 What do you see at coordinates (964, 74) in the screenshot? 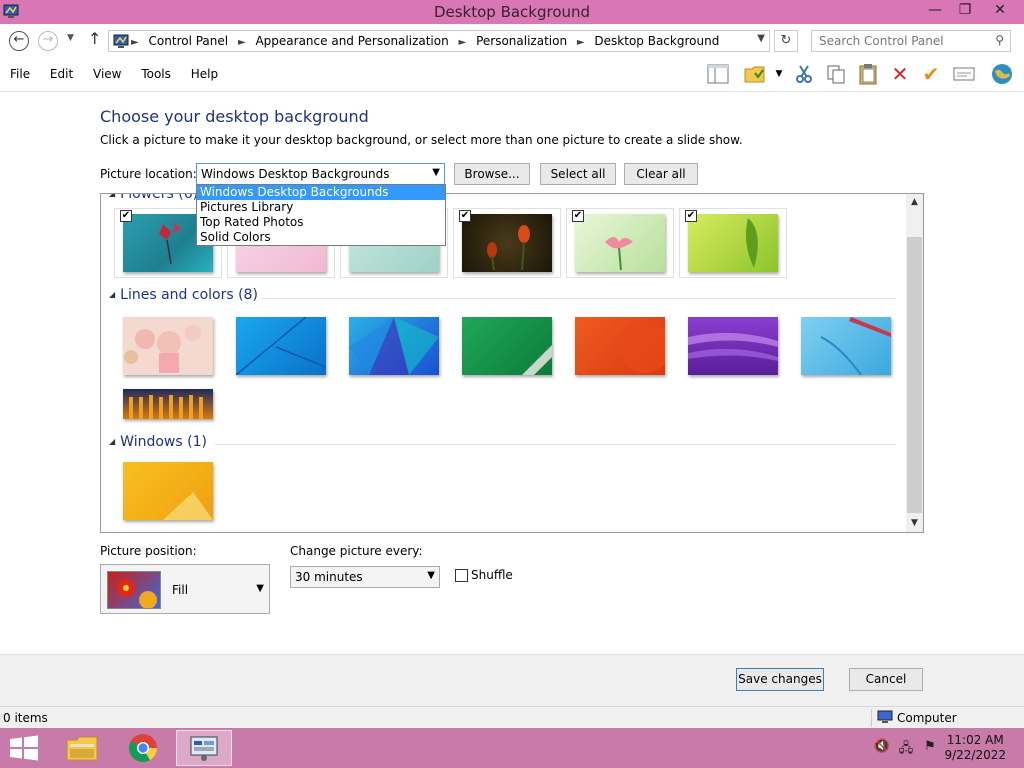
I see `properties-icon` at bounding box center [964, 74].